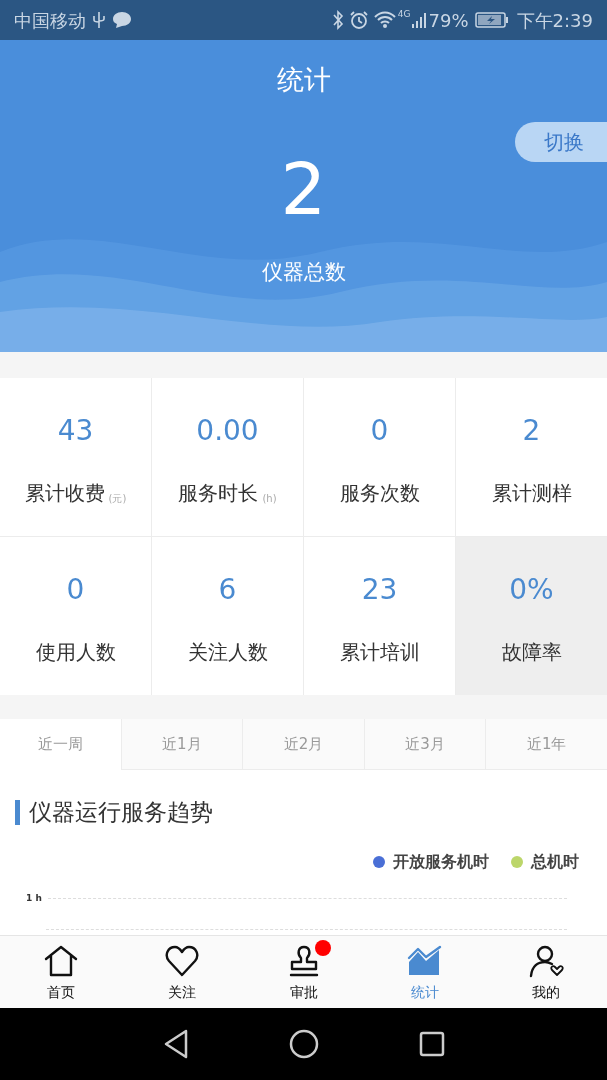  I want to click on stat-unit: (元), so click(117, 499).